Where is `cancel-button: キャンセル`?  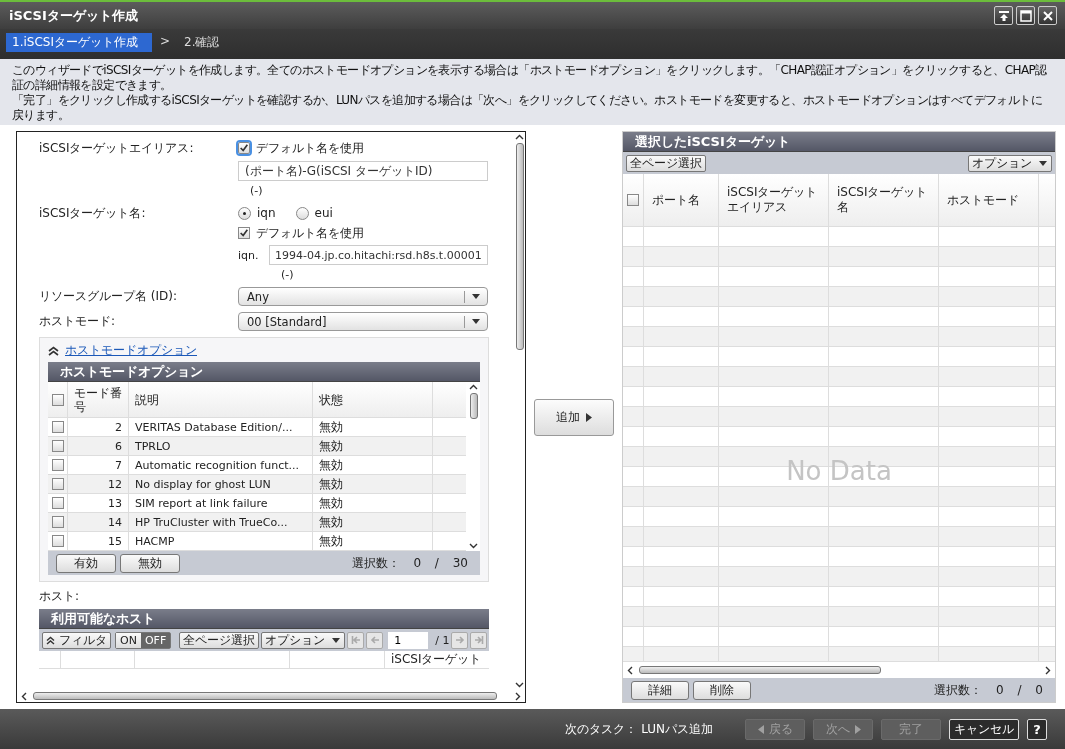 cancel-button: キャンセル is located at coordinates (984, 729).